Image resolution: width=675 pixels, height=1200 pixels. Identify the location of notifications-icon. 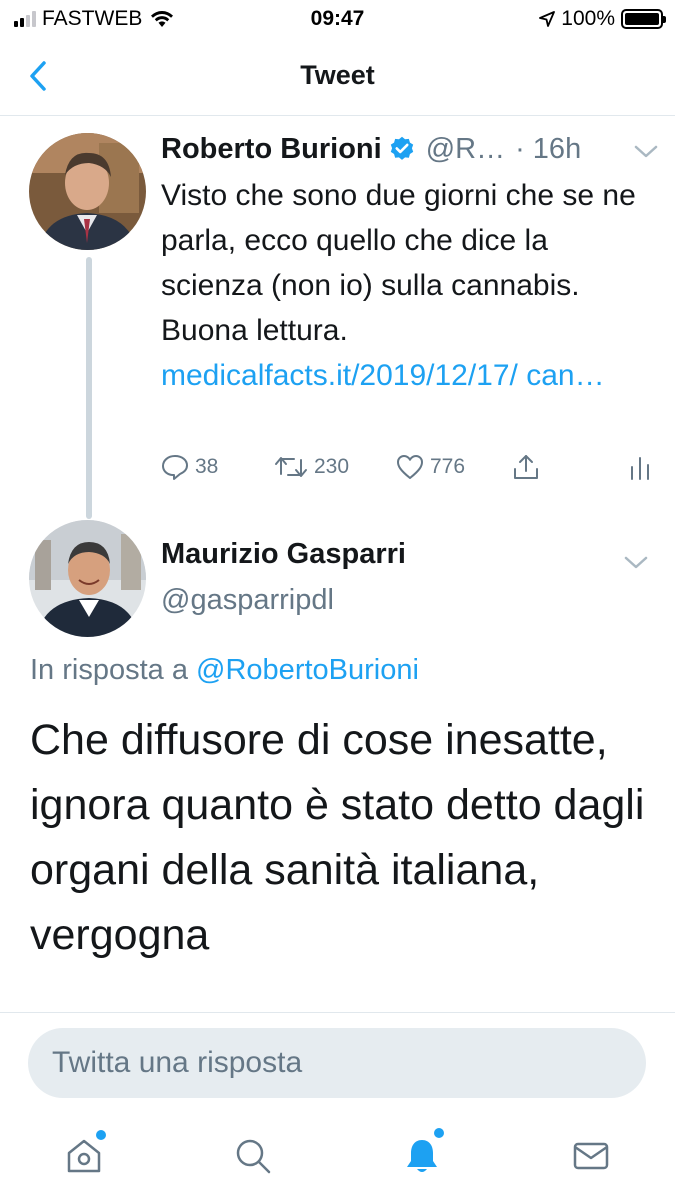
(421, 1156).